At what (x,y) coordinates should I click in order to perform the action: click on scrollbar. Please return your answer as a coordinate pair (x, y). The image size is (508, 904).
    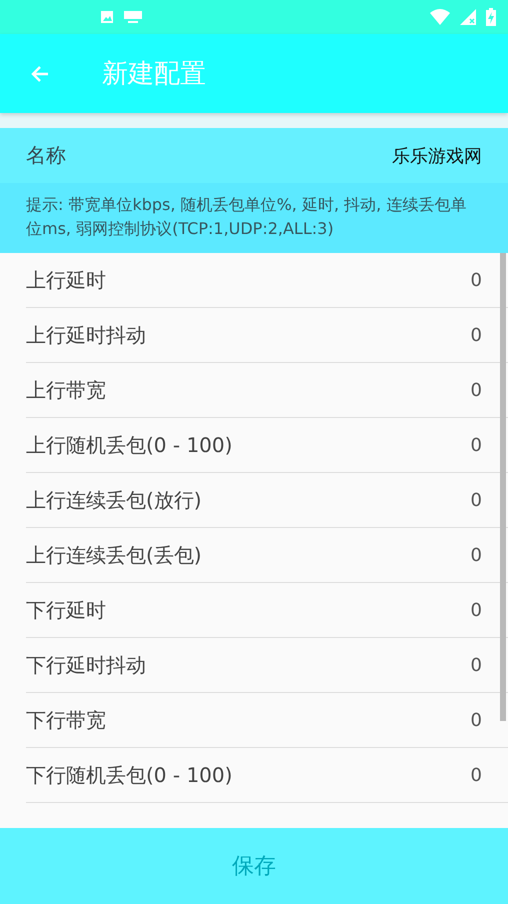
    Looking at the image, I should click on (503, 487).